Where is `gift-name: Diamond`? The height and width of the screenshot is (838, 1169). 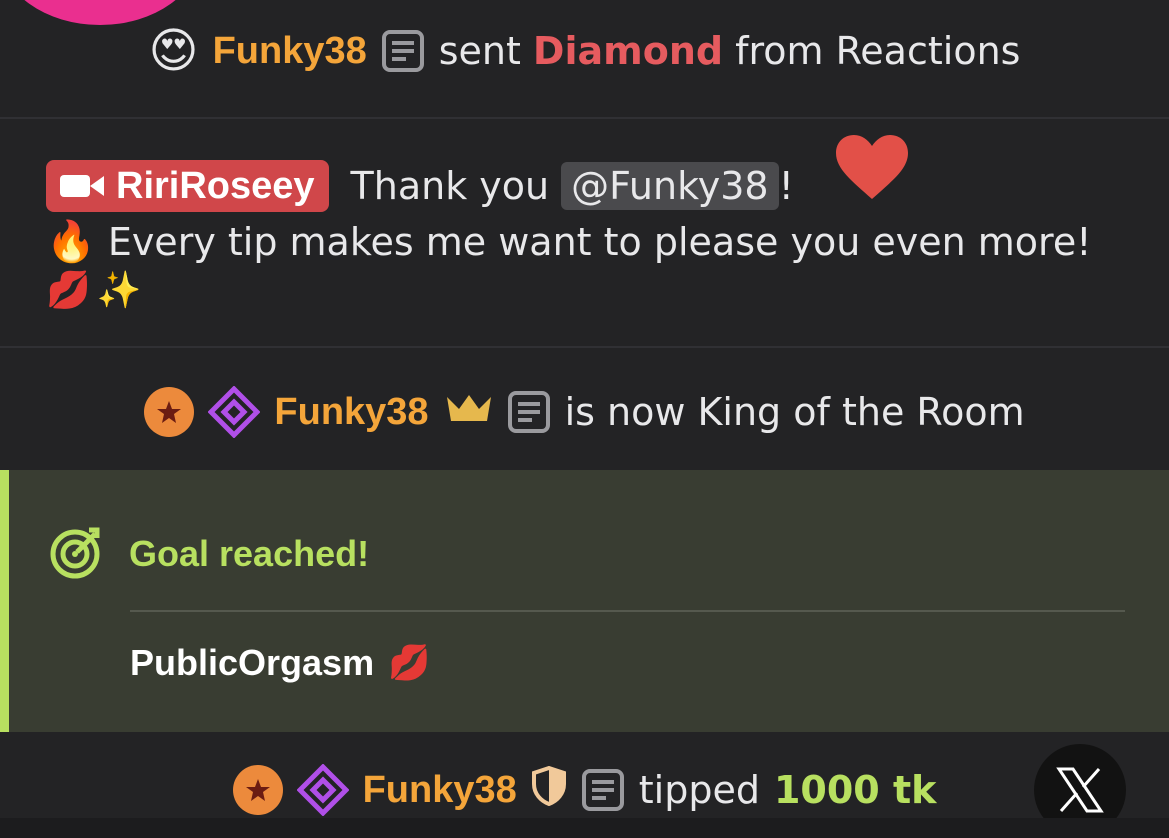
gift-name: Diamond is located at coordinates (628, 51).